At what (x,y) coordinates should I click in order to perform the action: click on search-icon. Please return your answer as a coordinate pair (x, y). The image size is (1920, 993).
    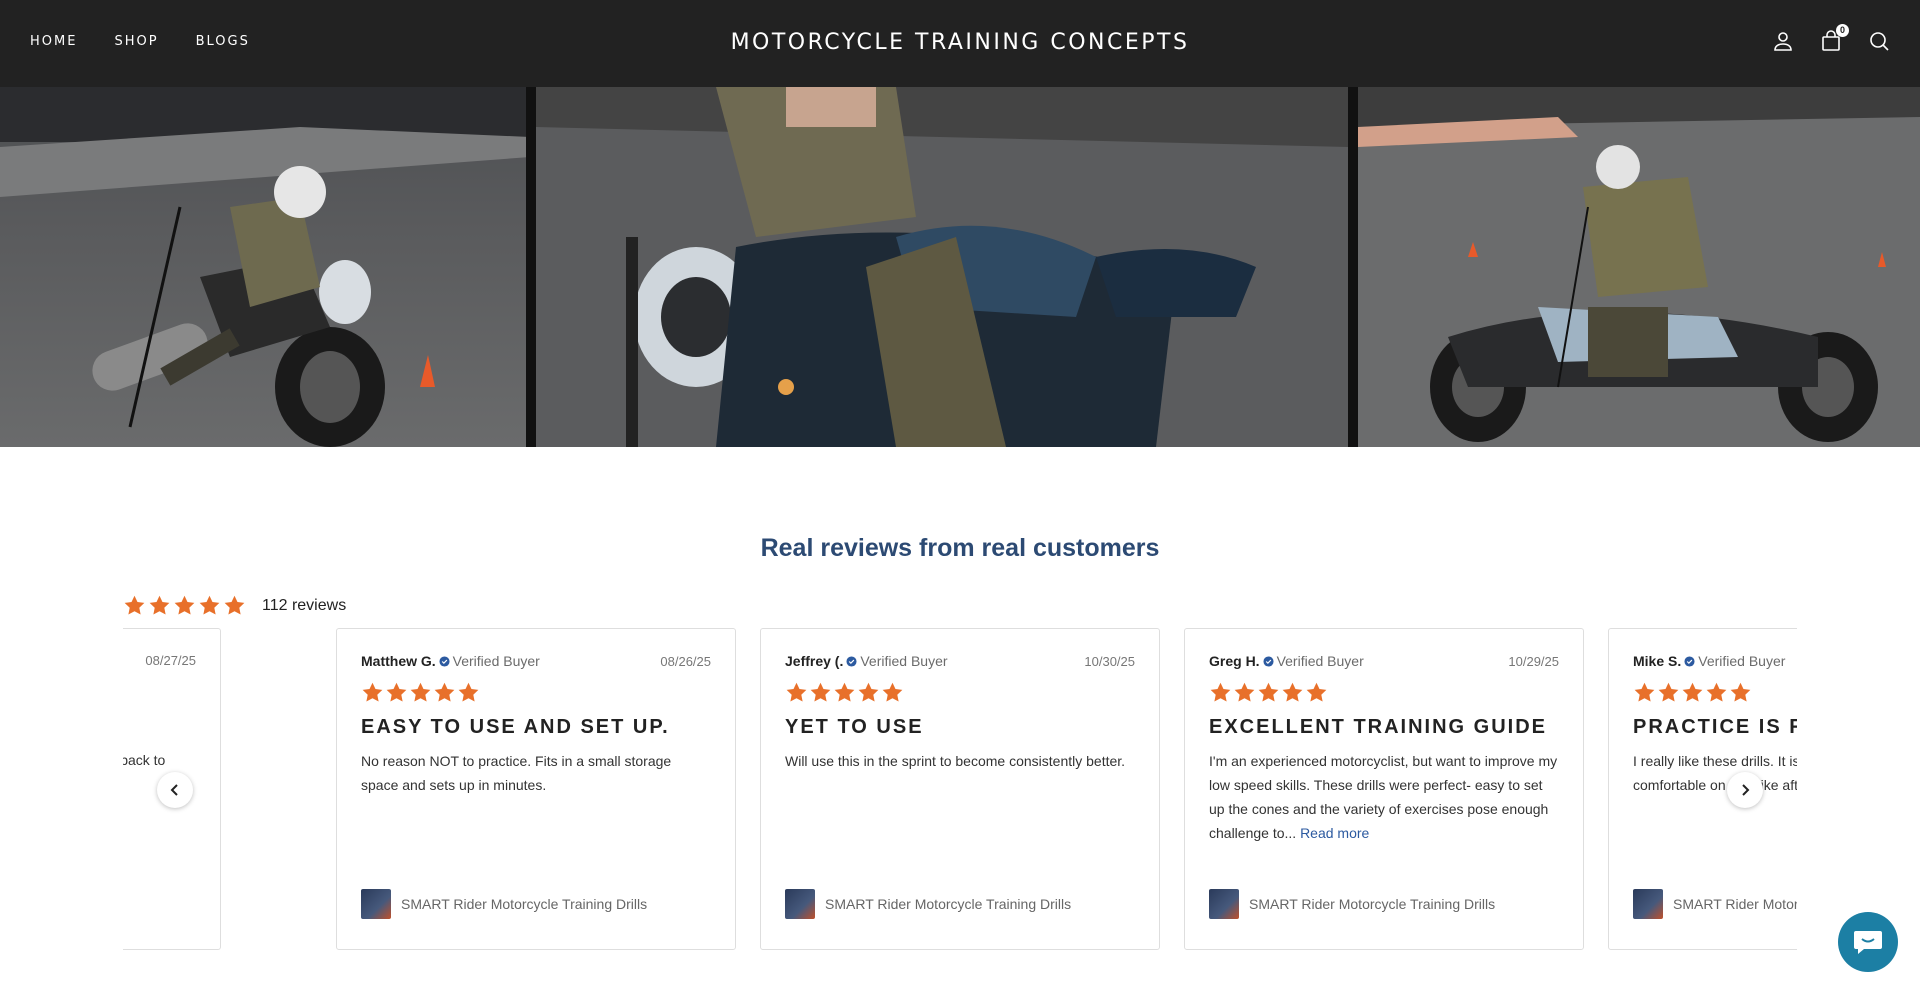
    Looking at the image, I should click on (1879, 41).